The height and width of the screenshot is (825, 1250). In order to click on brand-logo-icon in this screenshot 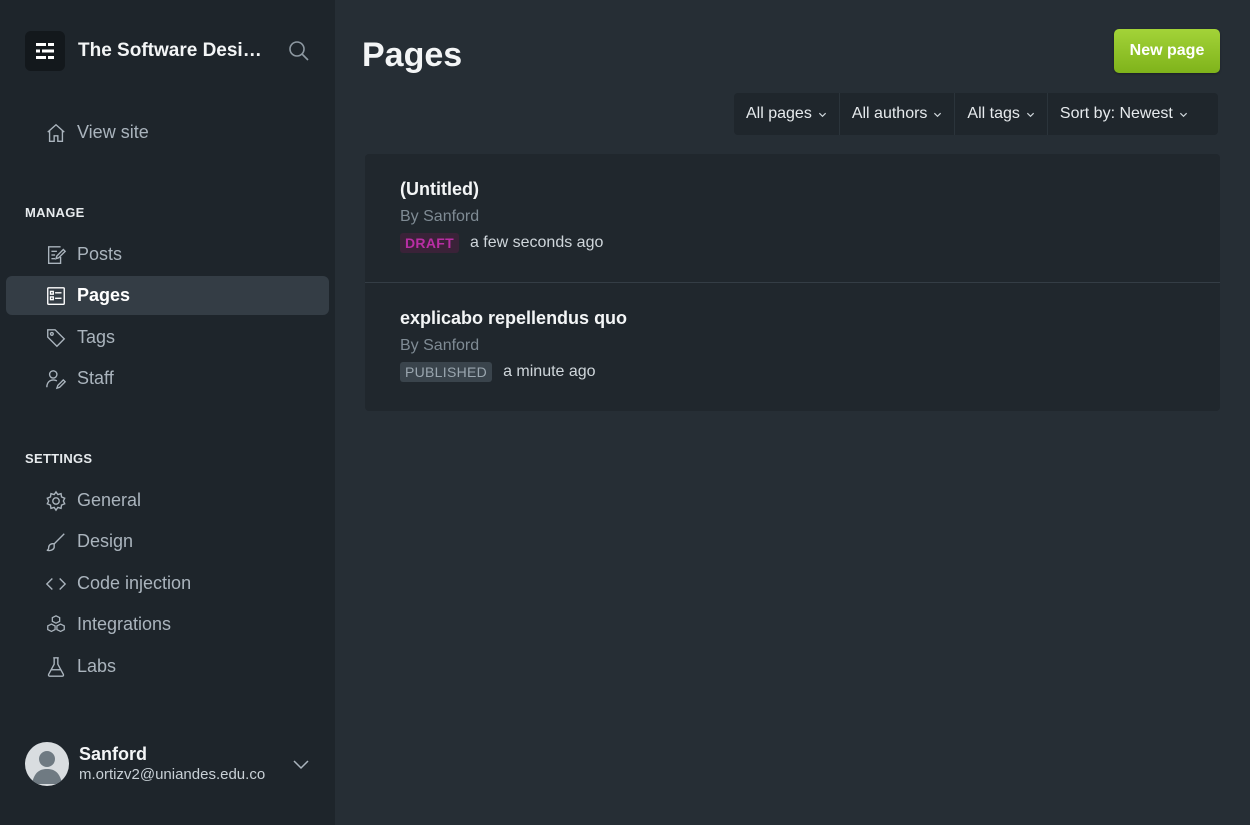, I will do `click(45, 51)`.